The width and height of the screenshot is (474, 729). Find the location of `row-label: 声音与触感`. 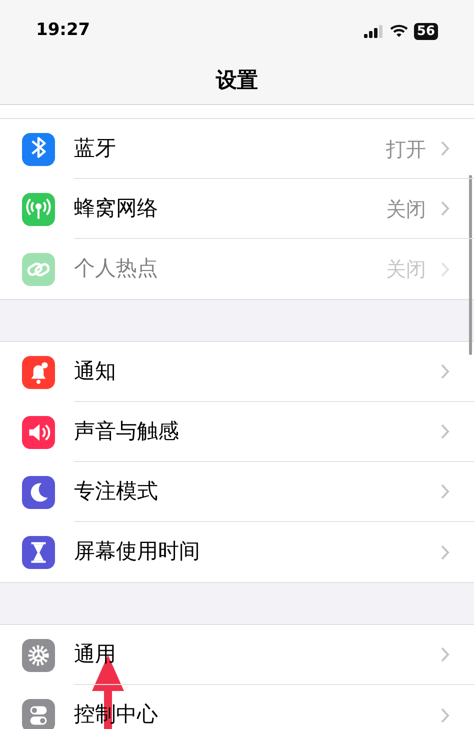

row-label: 声音与触感 is located at coordinates (127, 431).